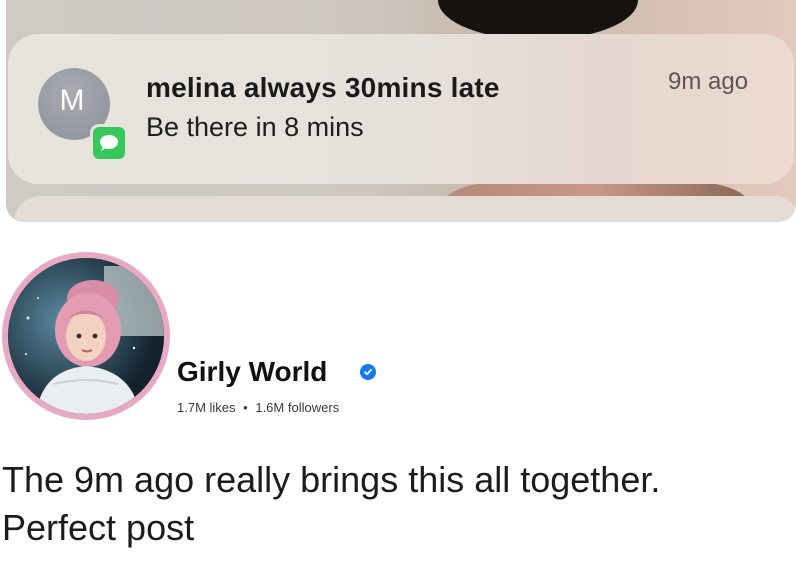 This screenshot has height=561, width=796. I want to click on profile-avatar, so click(86, 336).